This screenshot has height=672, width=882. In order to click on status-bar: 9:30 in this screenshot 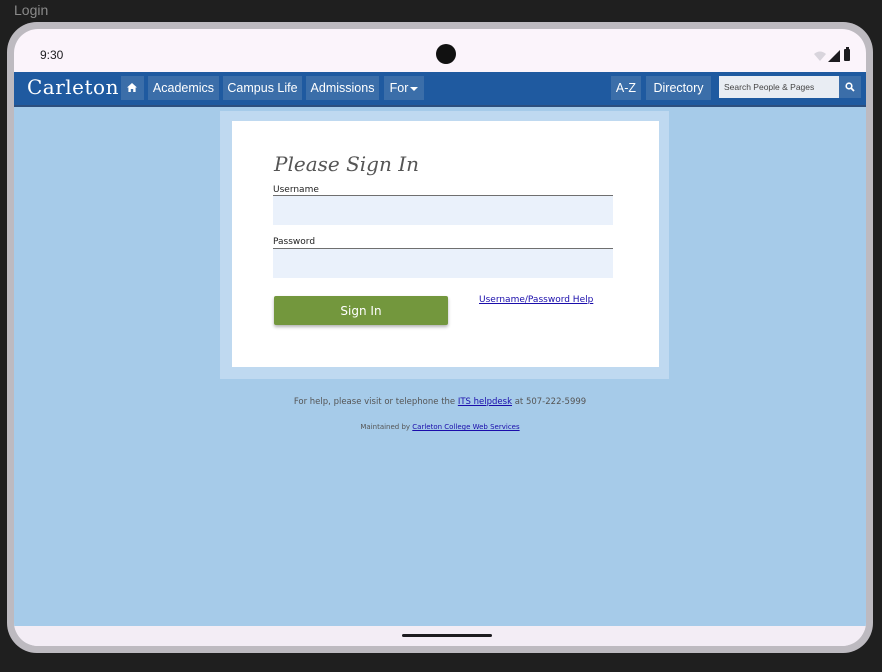, I will do `click(440, 50)`.